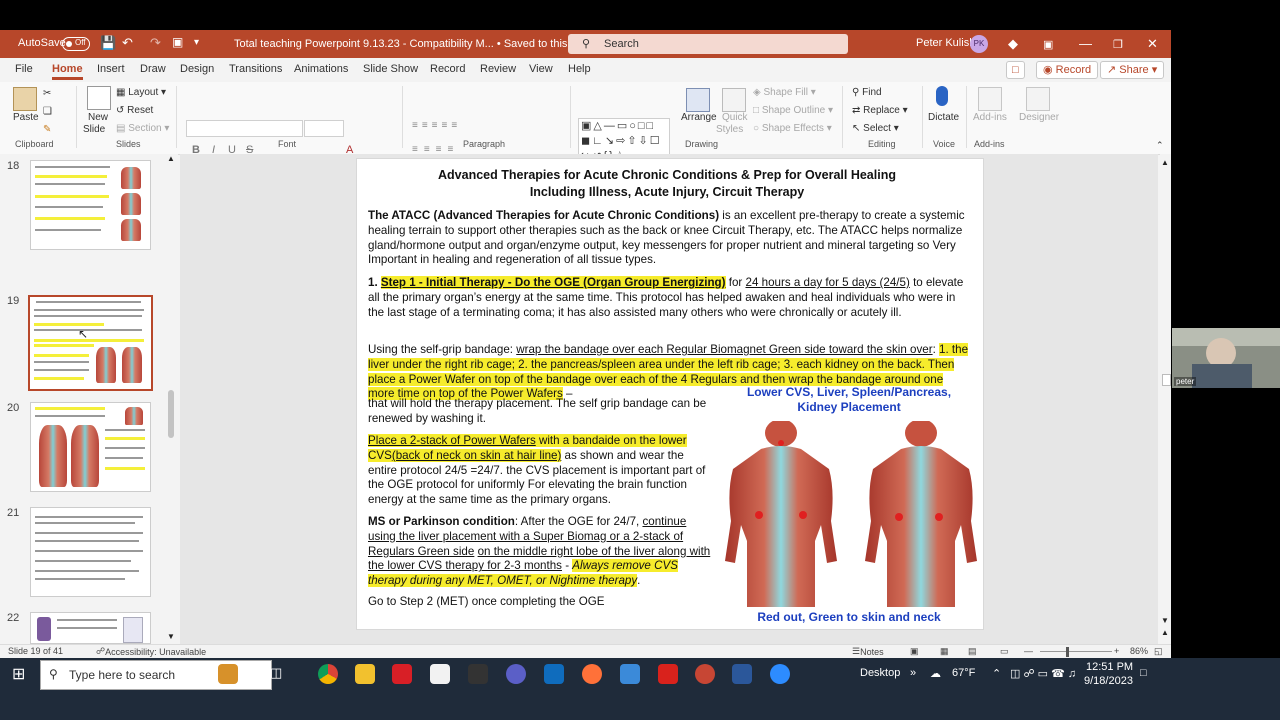 This screenshot has height=720, width=1280. What do you see at coordinates (47, 129) in the screenshot?
I see `format-painter-icon: ✎` at bounding box center [47, 129].